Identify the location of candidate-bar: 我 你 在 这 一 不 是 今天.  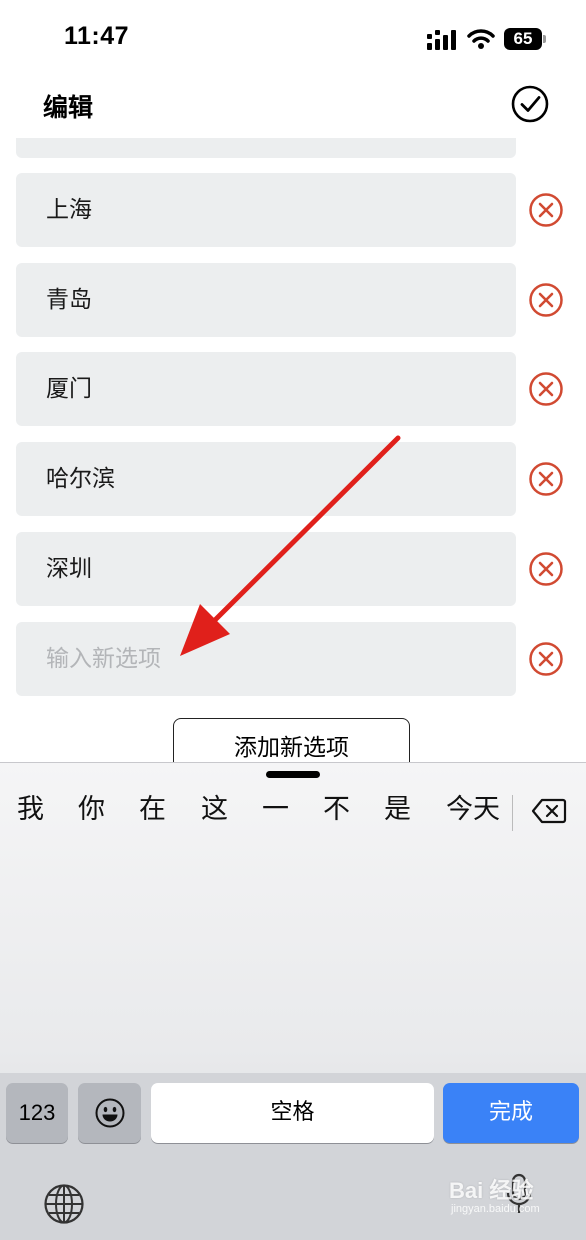
(293, 810).